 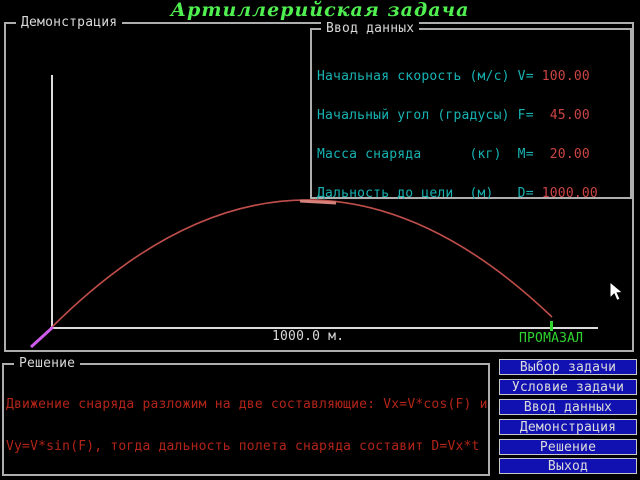 I want to click on input-row-label: Масса снаряда (кг) M=, so click(x=433, y=154).